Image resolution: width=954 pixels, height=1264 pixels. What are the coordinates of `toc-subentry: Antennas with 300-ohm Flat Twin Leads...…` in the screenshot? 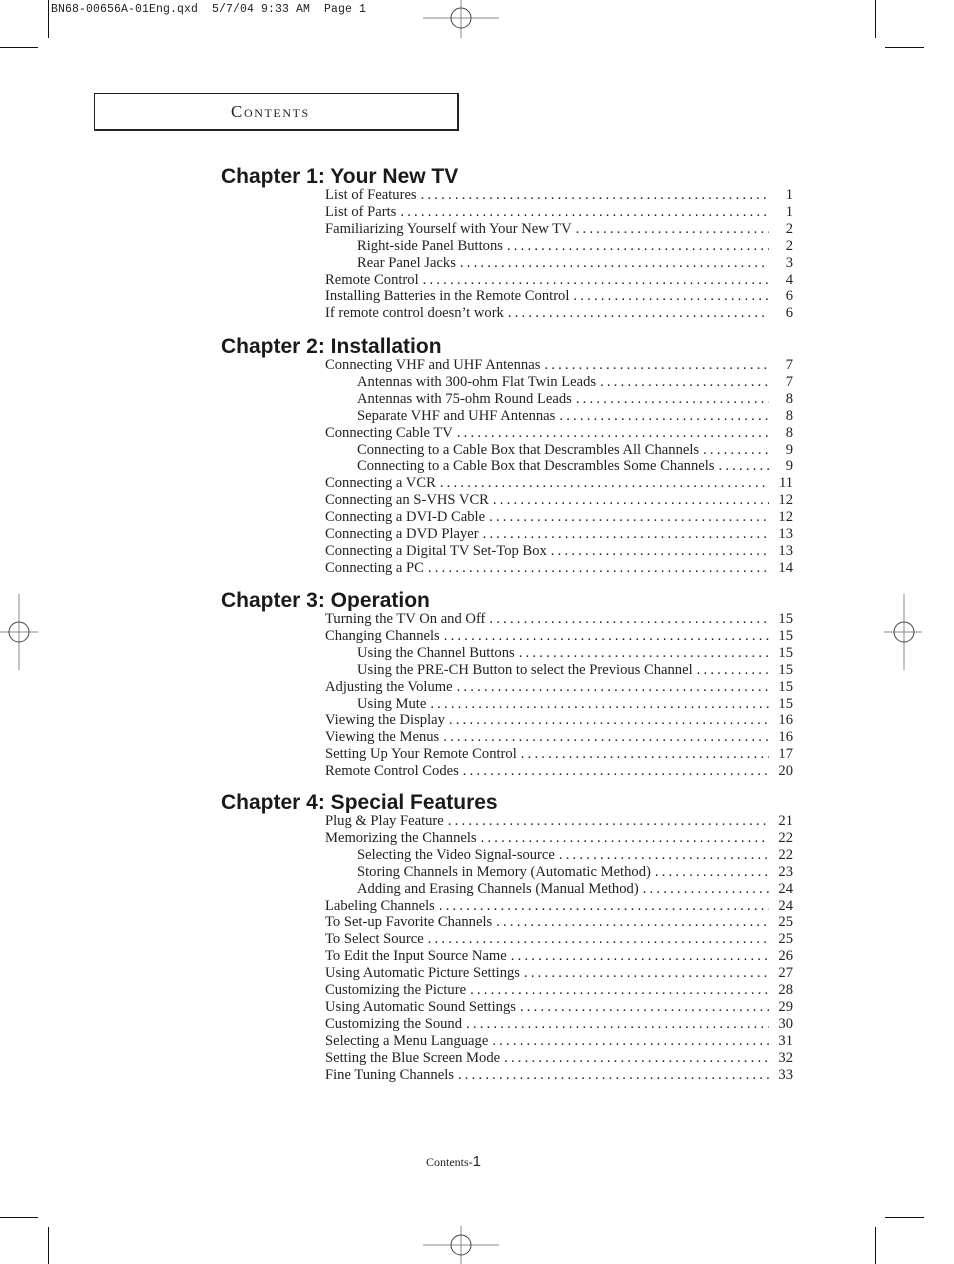 It's located at (575, 382).